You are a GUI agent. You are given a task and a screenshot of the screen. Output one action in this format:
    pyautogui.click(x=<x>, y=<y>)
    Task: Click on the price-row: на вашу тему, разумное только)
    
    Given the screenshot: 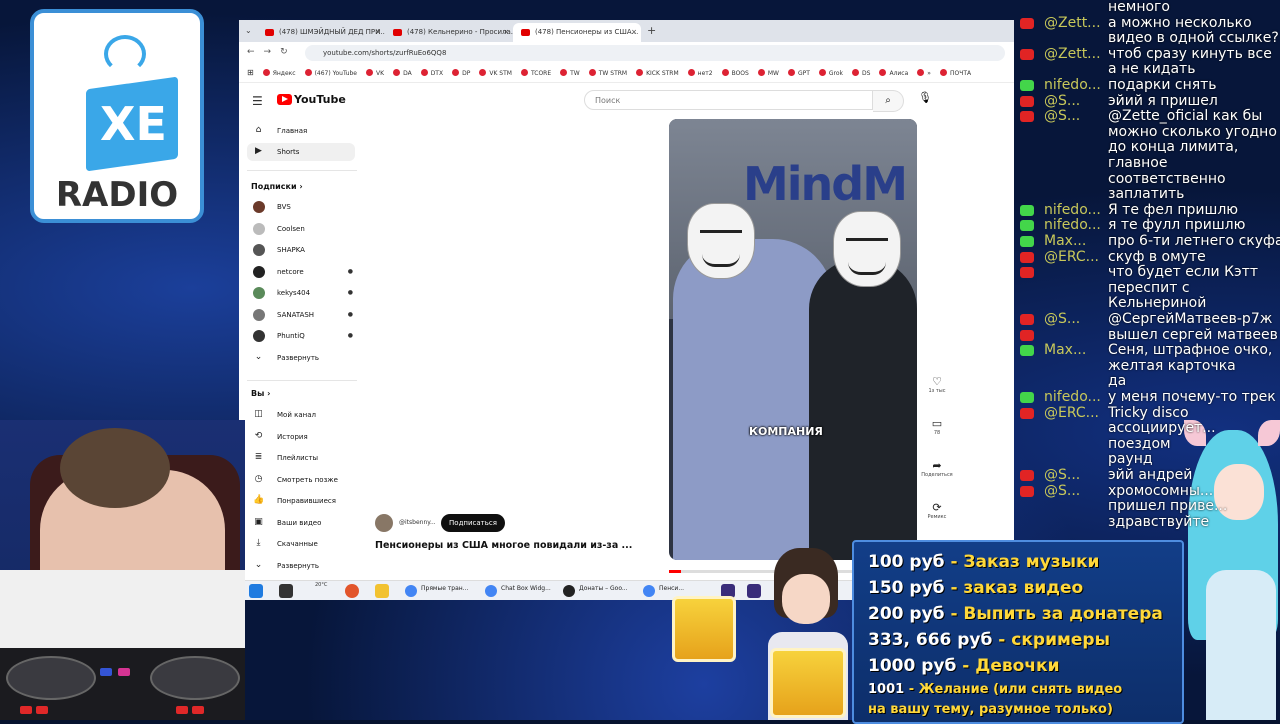 What is the action you would take?
    pyautogui.click(x=990, y=709)
    